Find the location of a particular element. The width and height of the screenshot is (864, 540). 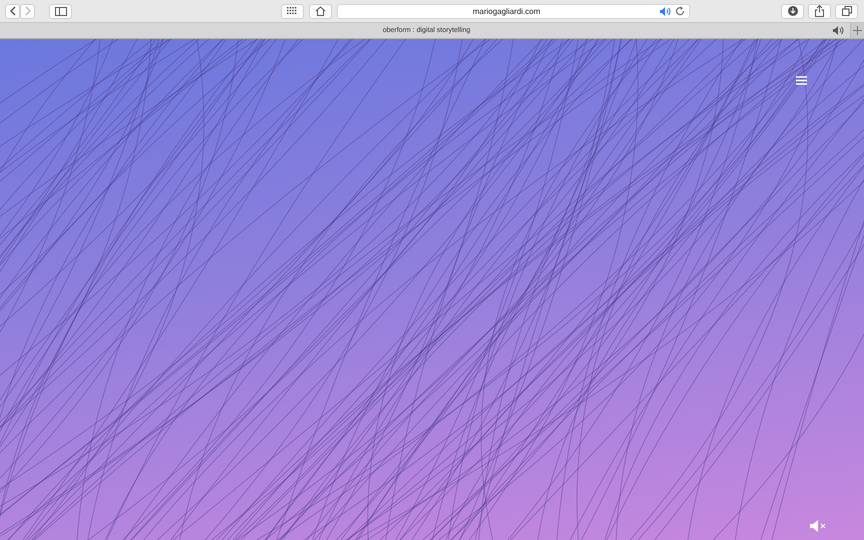

menu-icon is located at coordinates (801, 80).